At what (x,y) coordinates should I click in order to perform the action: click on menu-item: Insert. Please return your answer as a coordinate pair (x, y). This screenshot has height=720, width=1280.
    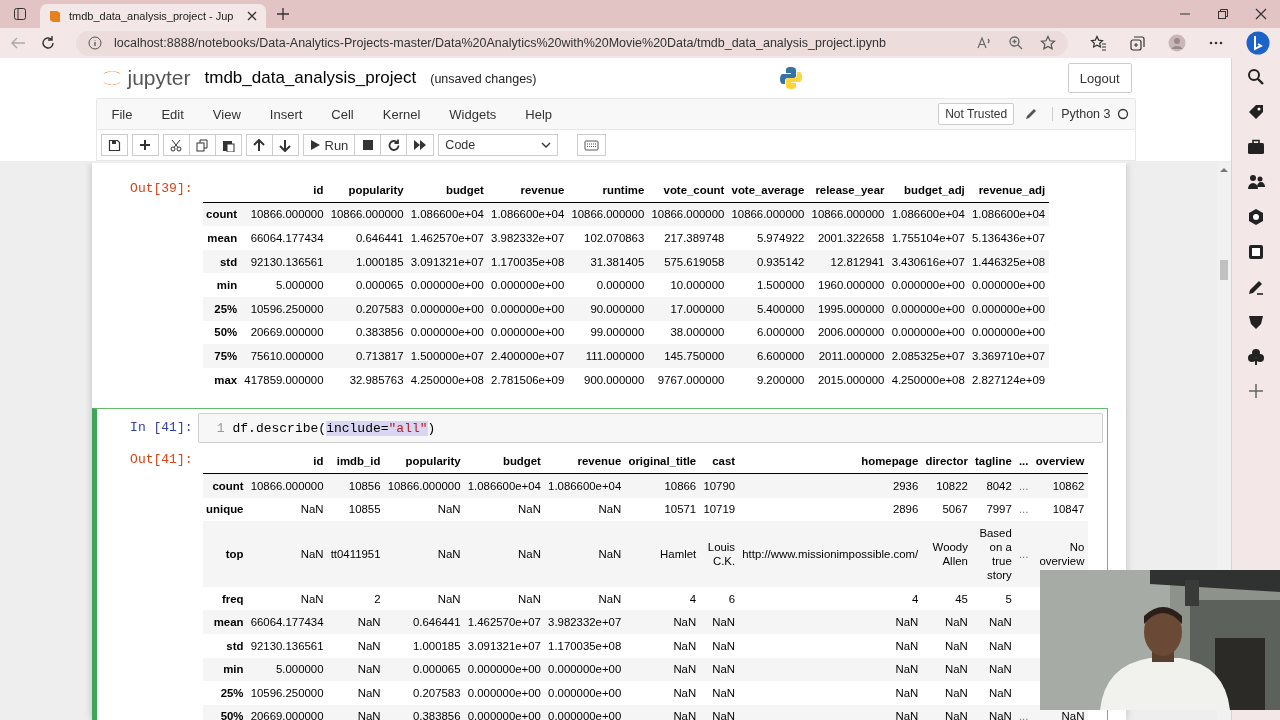
    Looking at the image, I should click on (288, 114).